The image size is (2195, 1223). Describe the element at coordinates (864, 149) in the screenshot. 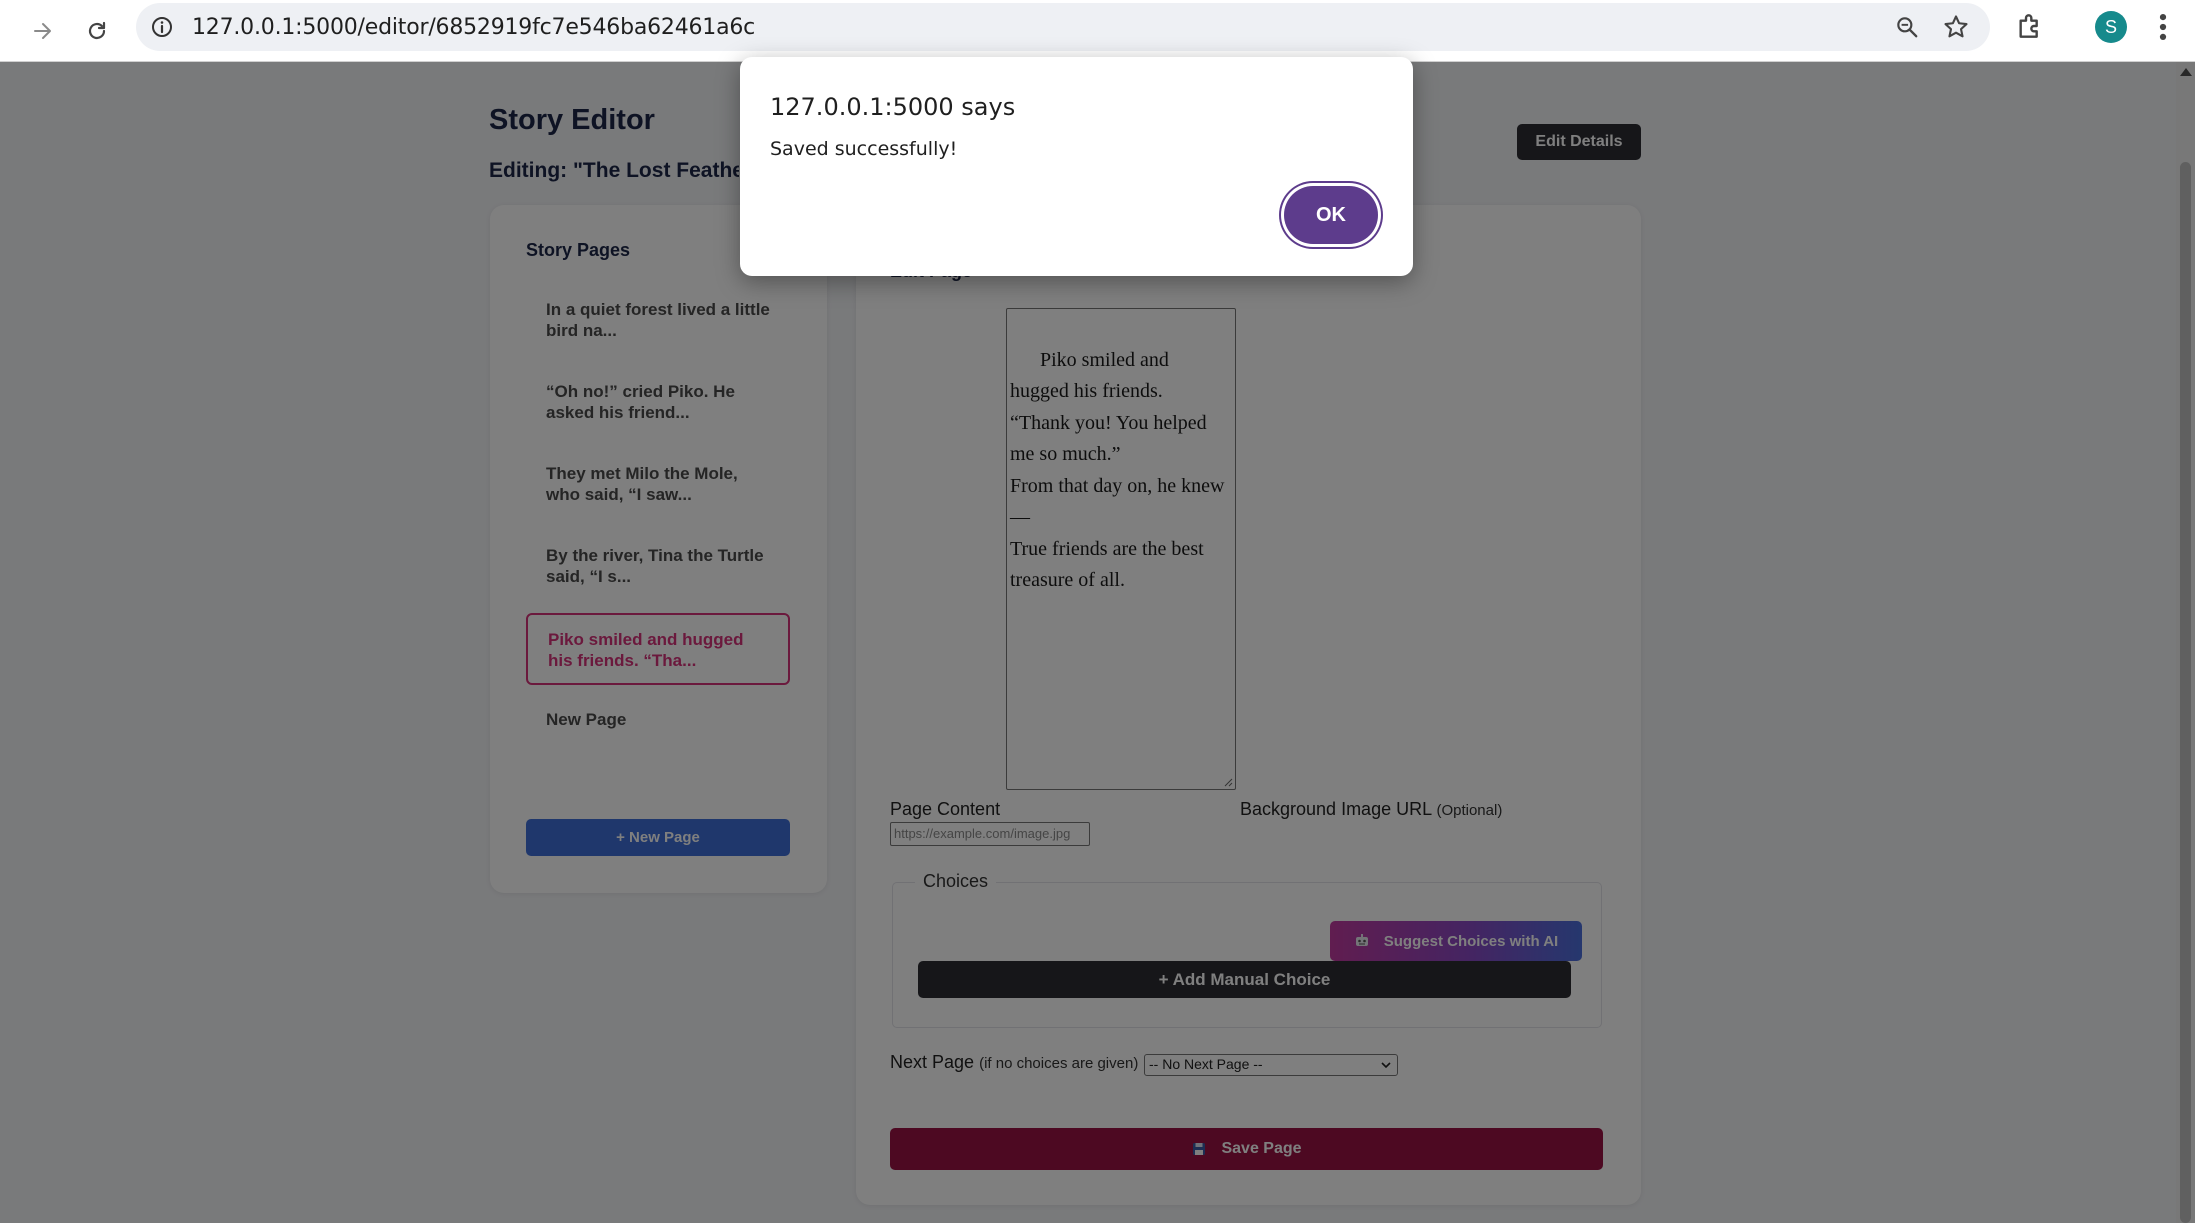

I see `dialog-message: Saved successfully!` at that location.